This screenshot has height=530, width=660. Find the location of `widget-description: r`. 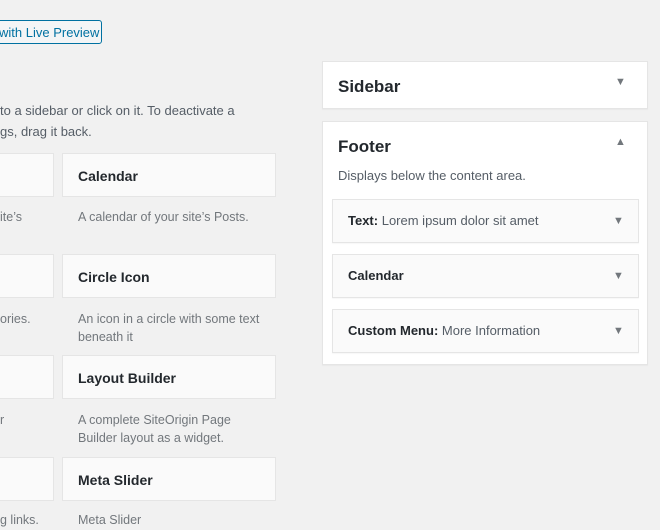

widget-description: r is located at coordinates (2, 420).